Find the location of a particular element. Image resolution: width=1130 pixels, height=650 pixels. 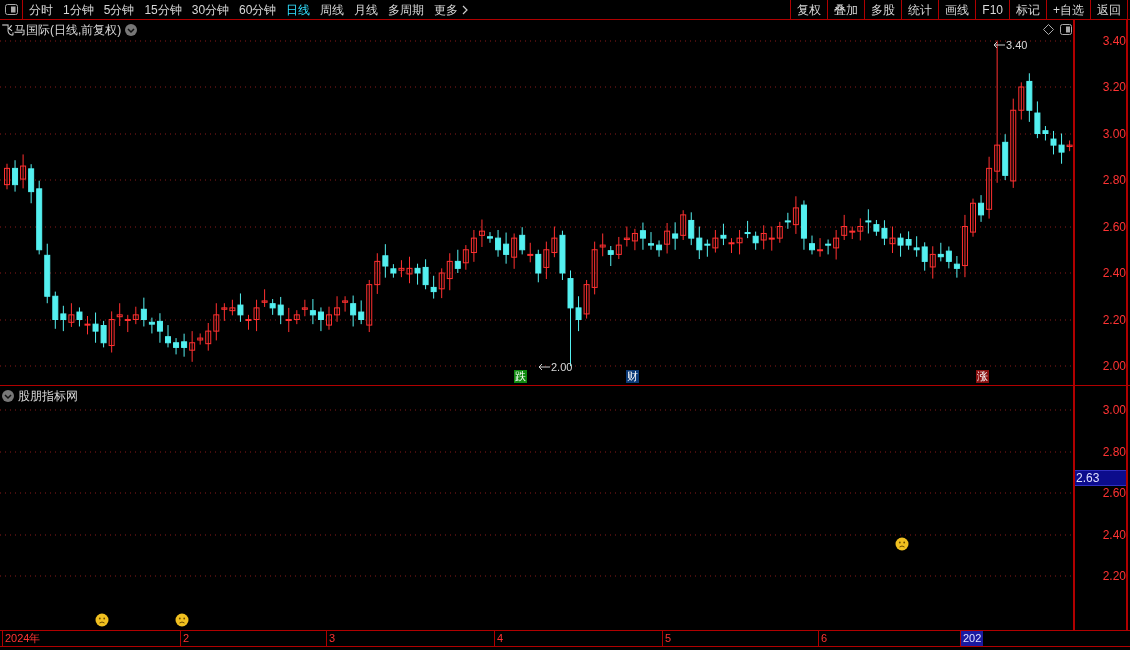

toolbar-button: 叠加 is located at coordinates (846, 9).